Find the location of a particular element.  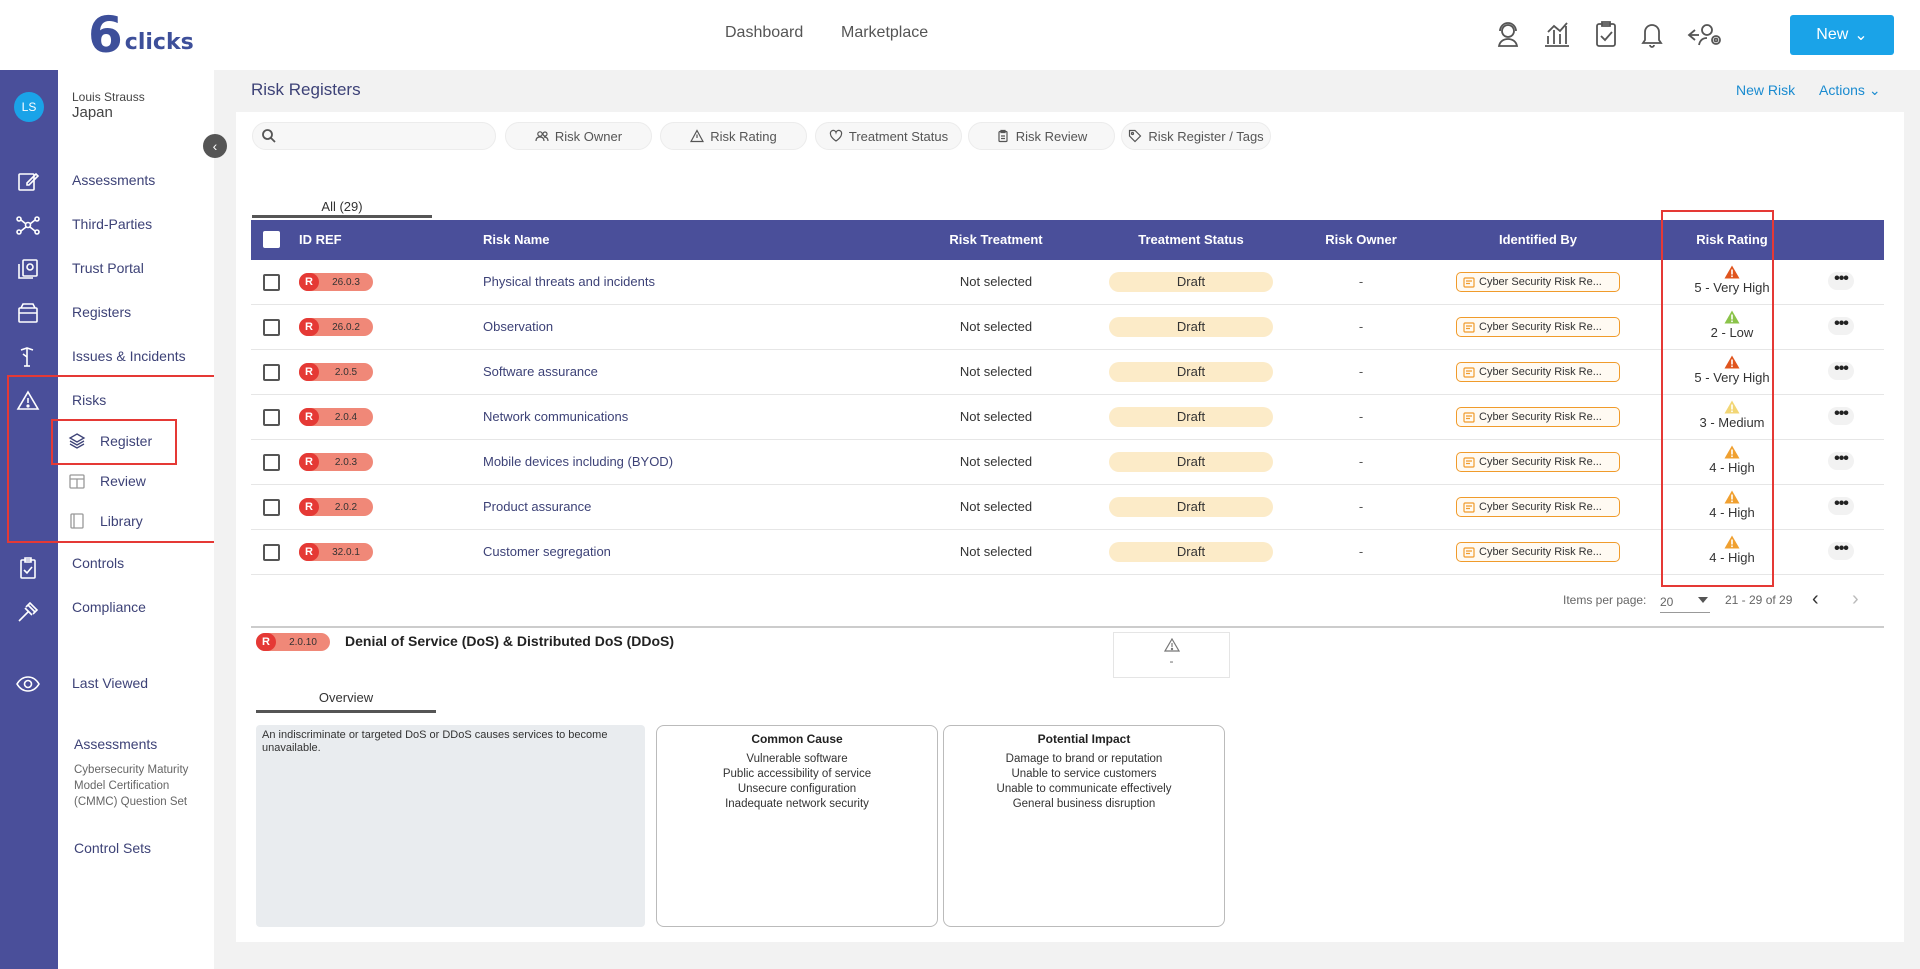

eye-icon is located at coordinates (28, 684).